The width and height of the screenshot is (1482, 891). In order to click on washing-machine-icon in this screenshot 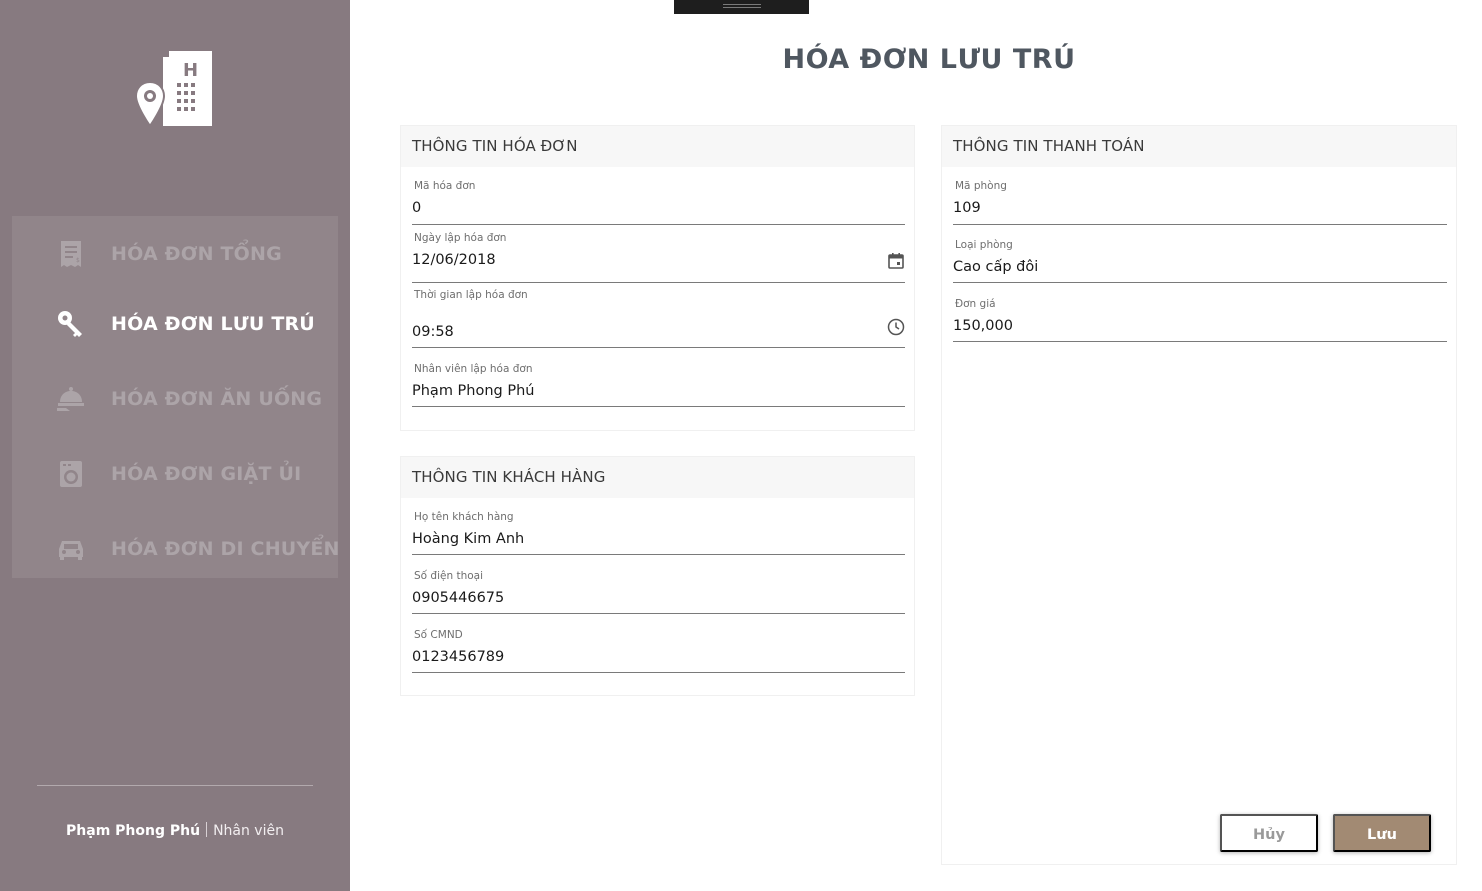, I will do `click(71, 474)`.